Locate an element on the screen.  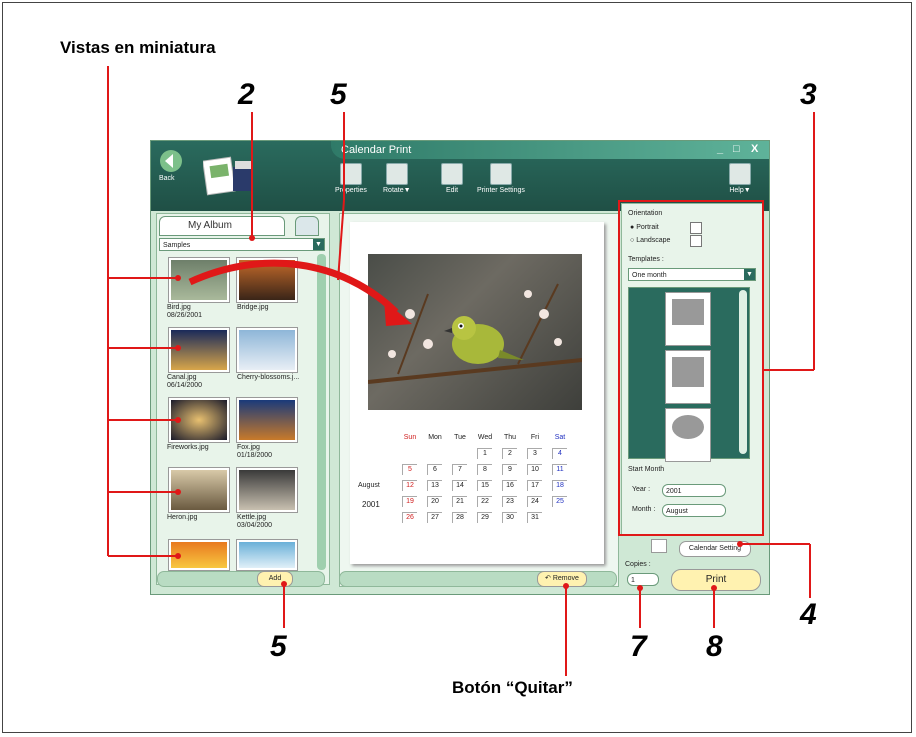
drag-arrow-head-icon is located at coordinates (398, 313).